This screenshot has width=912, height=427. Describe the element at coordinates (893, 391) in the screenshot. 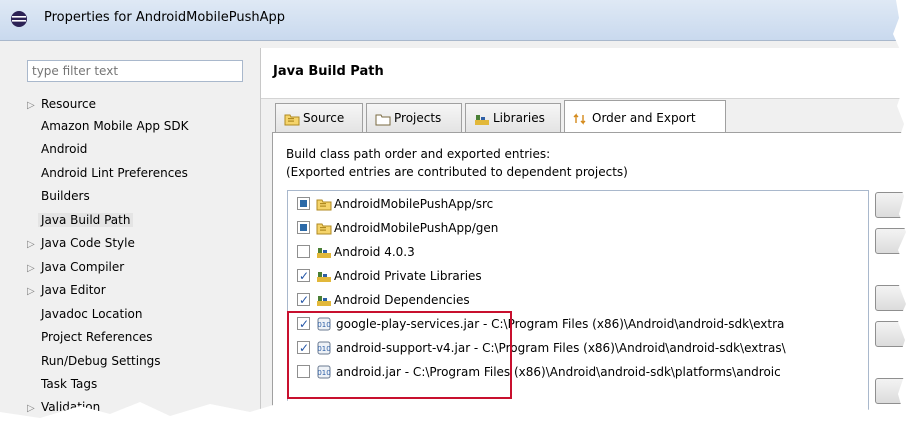

I see `select-all-button` at that location.